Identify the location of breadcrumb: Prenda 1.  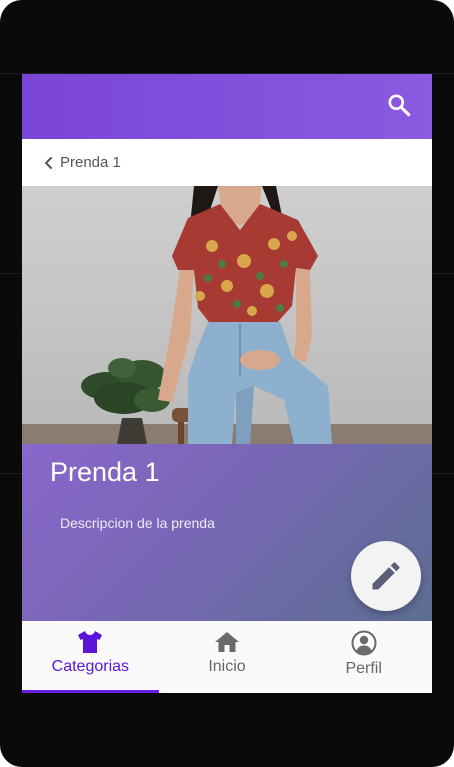
(227, 162).